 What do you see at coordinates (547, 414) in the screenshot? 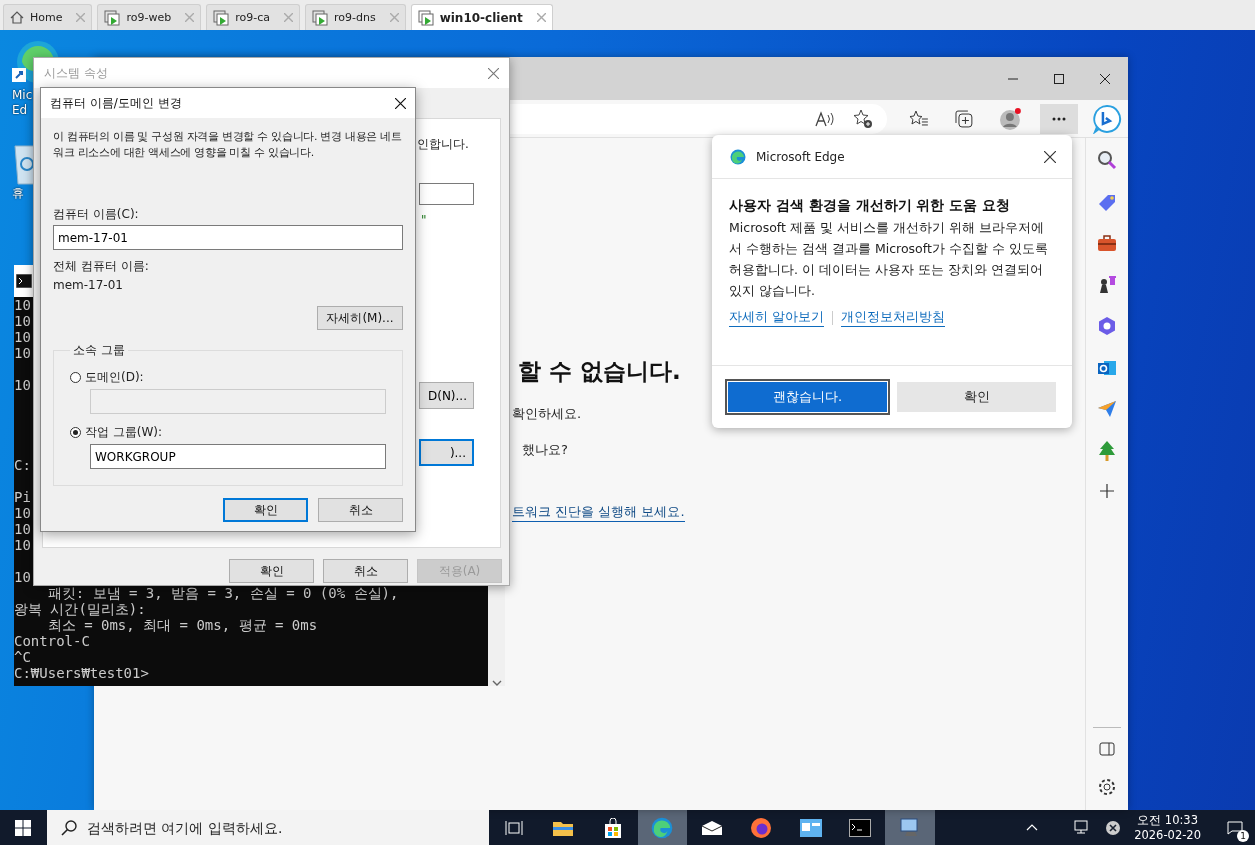
I see `error-text: 확인하세요.` at bounding box center [547, 414].